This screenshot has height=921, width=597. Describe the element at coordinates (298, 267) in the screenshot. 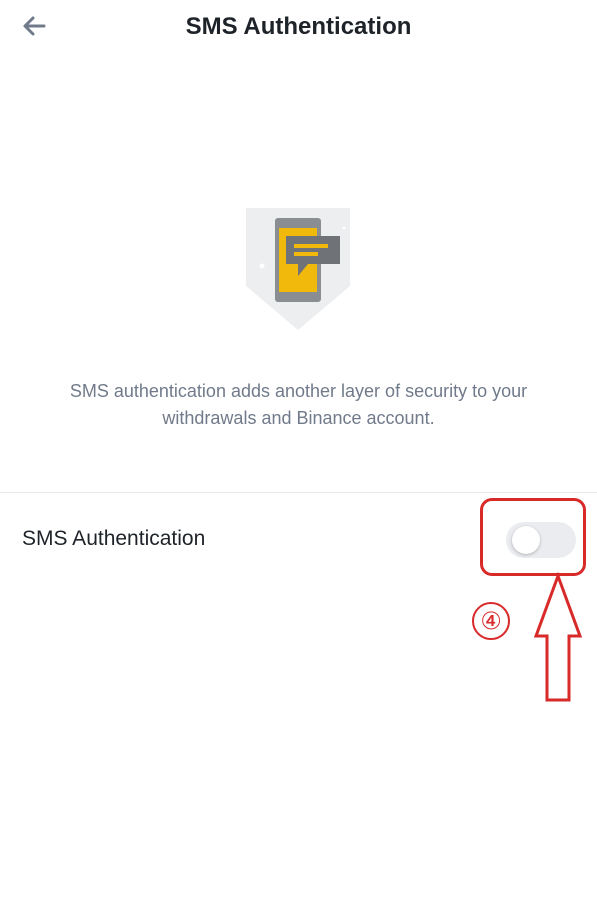

I see `sms-phone-shield-icon` at that location.